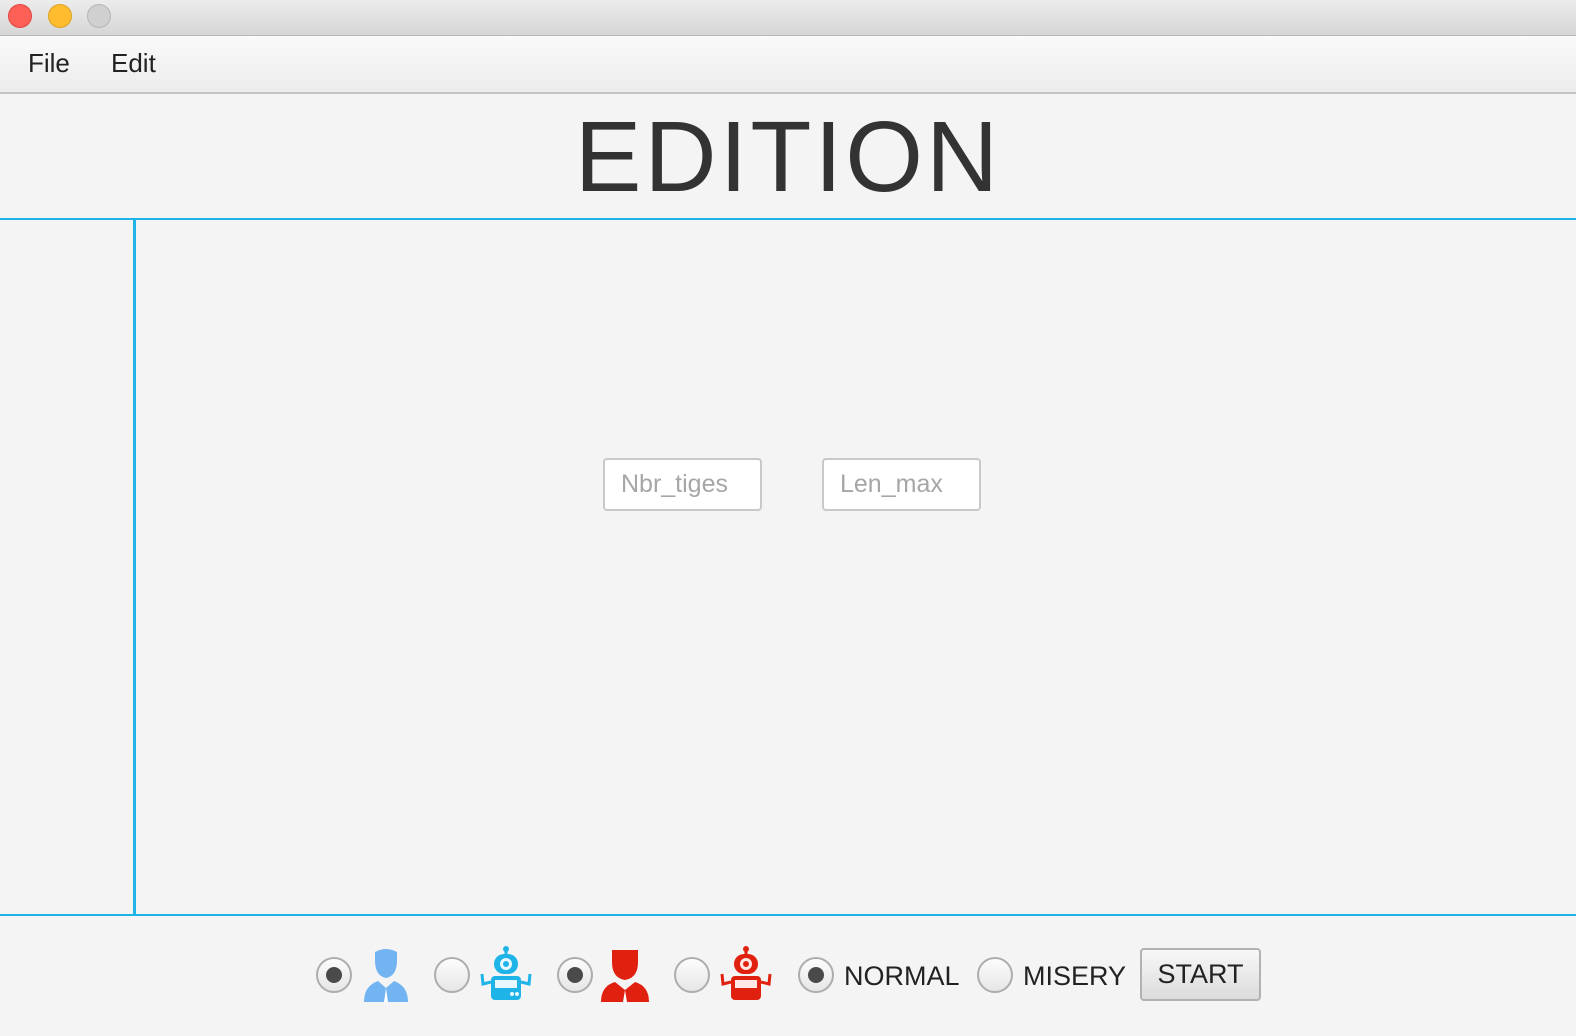  What do you see at coordinates (682, 484) in the screenshot?
I see `nbr-tiges-input` at bounding box center [682, 484].